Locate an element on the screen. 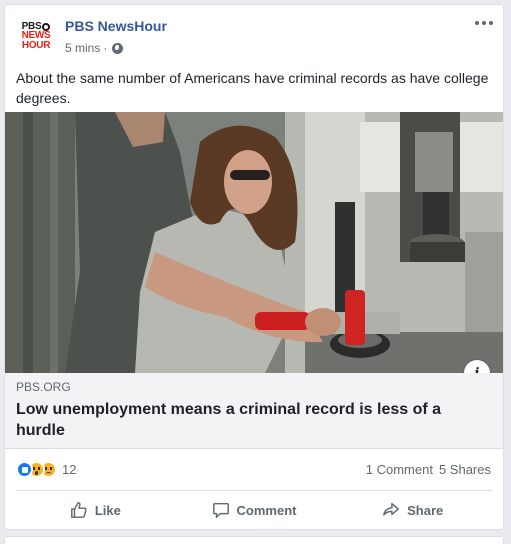 This screenshot has height=544, width=511. more-options-icon is located at coordinates (484, 23).